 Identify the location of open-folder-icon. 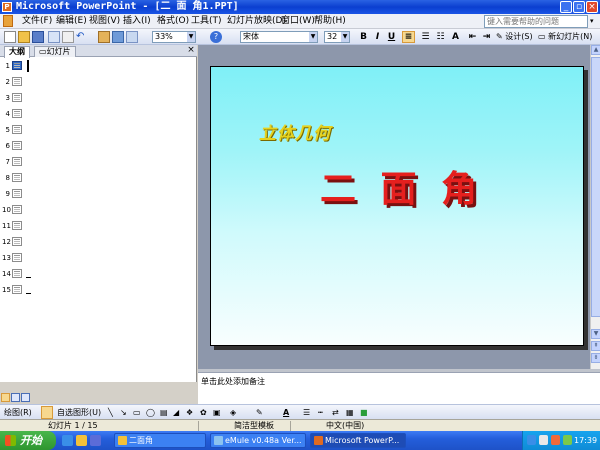
(24, 37).